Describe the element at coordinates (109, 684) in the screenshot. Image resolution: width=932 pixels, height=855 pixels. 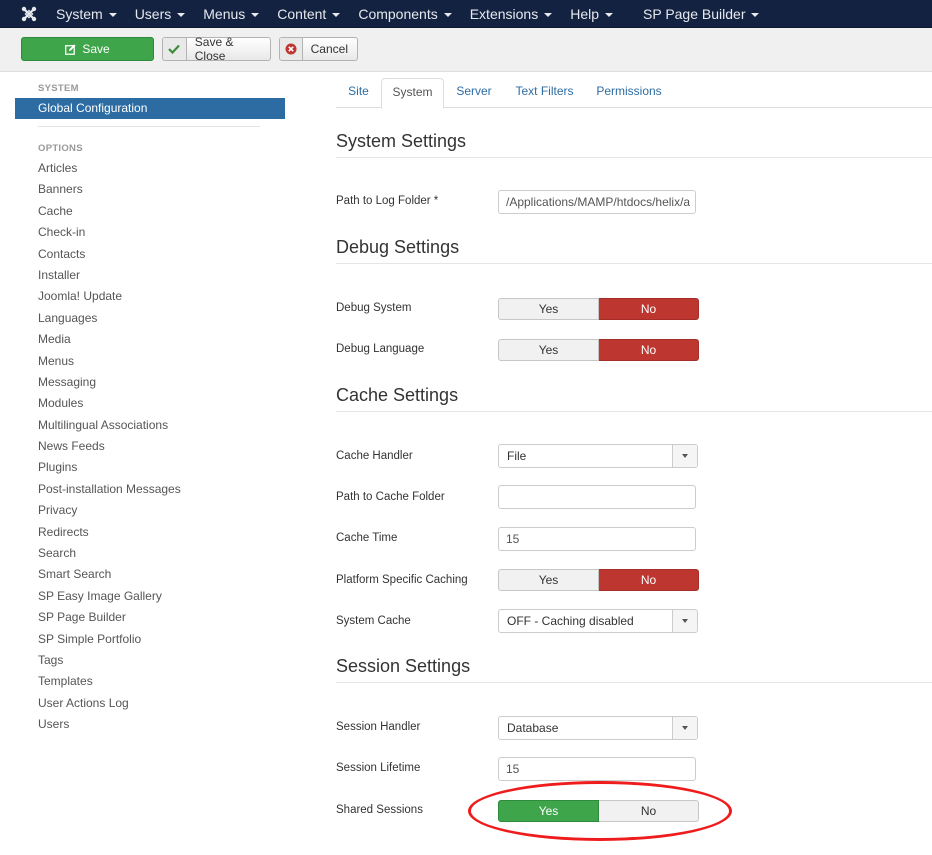
I see `sidebar-item: Templates` at that location.